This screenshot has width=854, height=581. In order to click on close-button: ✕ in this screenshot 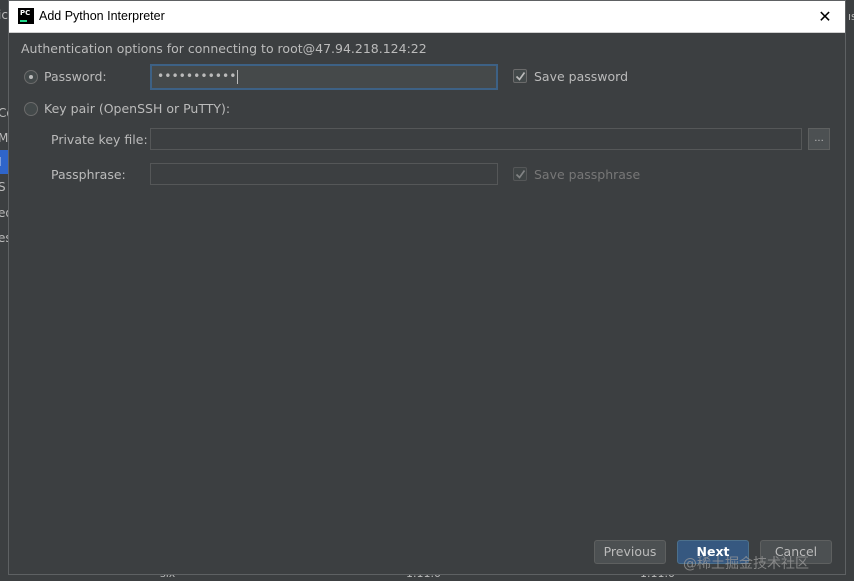, I will do `click(825, 16)`.